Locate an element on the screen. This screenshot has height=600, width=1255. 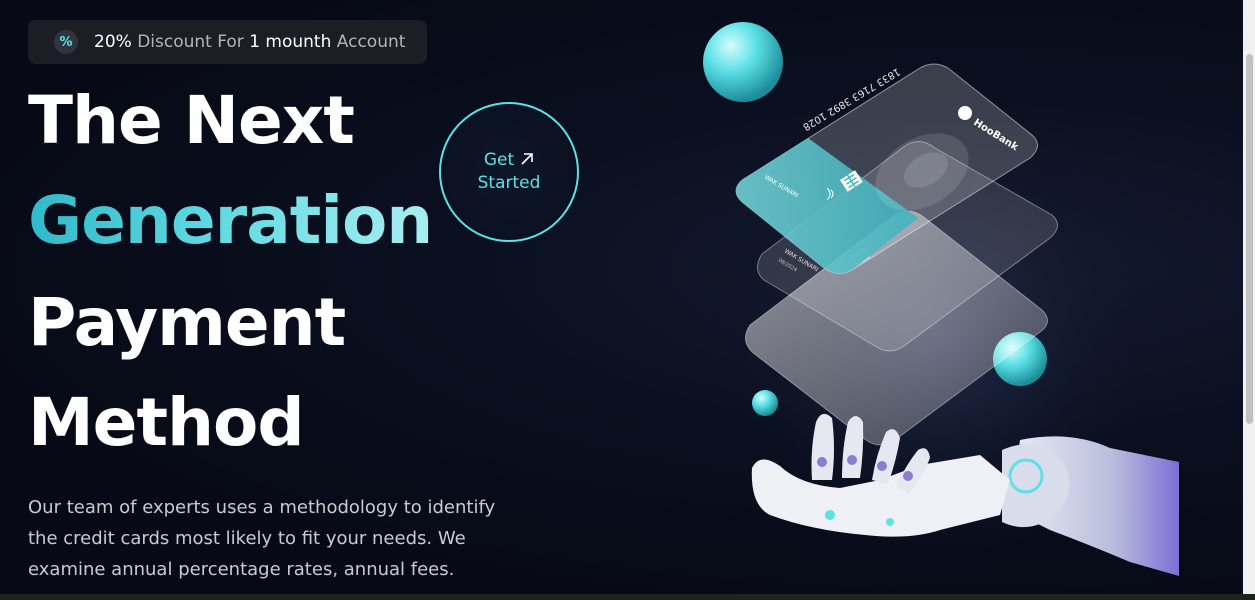
discount-banner: % 20% Discount For 1 mounth Account is located at coordinates (227, 42).